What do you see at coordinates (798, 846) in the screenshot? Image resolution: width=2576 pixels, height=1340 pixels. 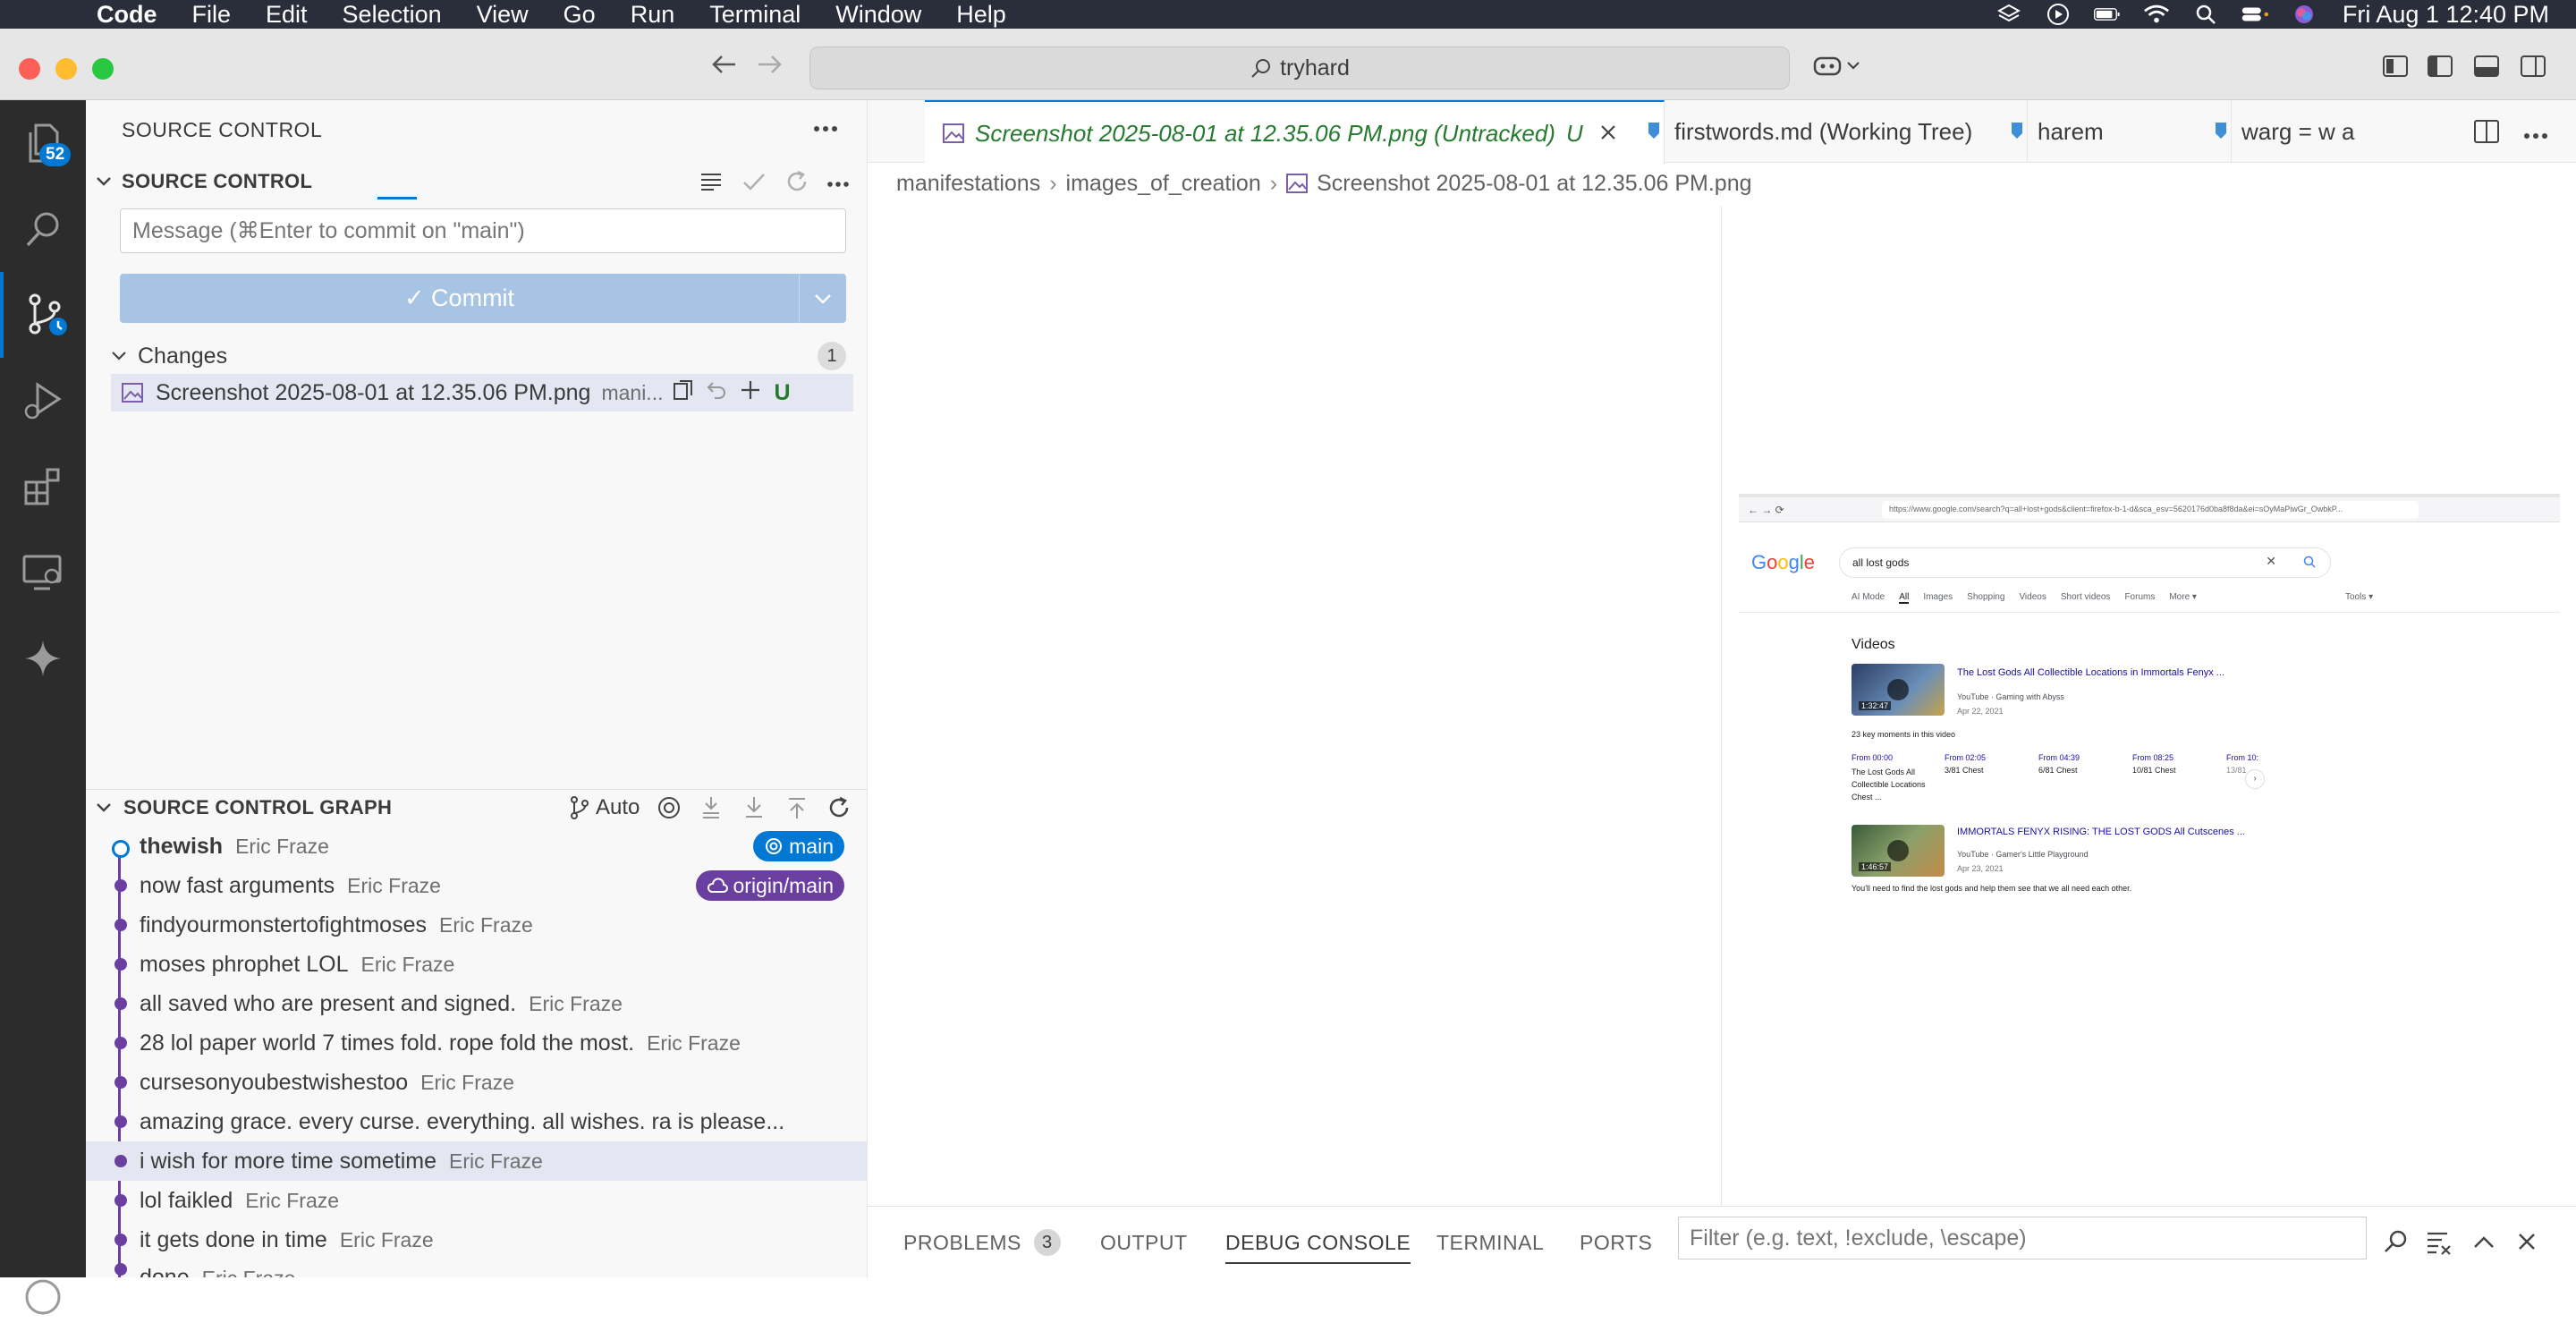 I see `branch-ref-main: main` at bounding box center [798, 846].